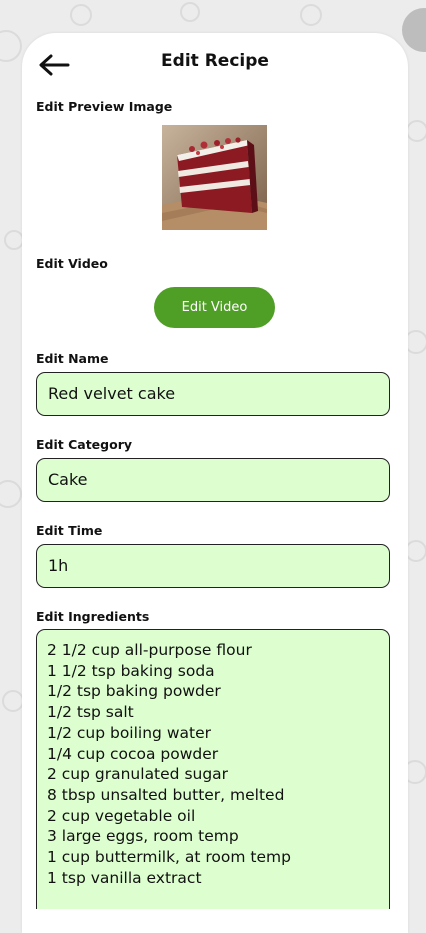 This screenshot has width=426, height=933. I want to click on ingredient-line: 1/2 tsp salt, so click(90, 712).